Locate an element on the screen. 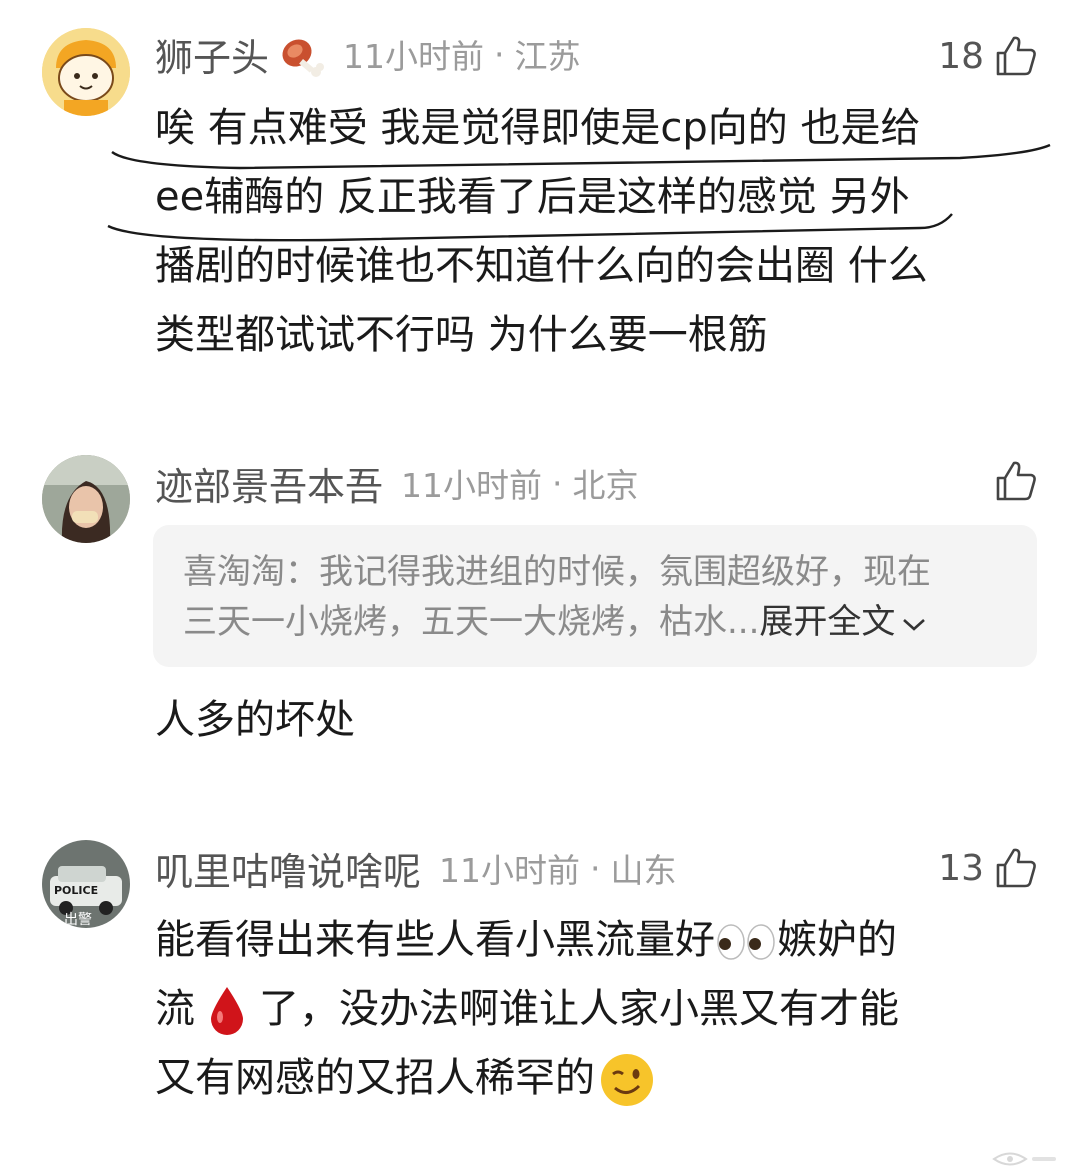  like-count: 13 is located at coordinates (961, 868).